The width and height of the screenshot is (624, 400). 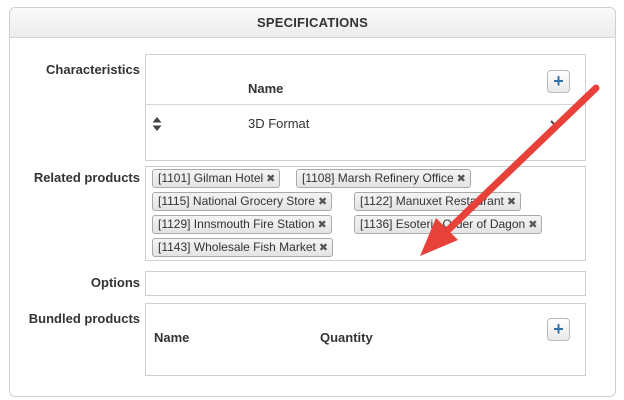 What do you see at coordinates (115, 282) in the screenshot?
I see `options-label: Options` at bounding box center [115, 282].